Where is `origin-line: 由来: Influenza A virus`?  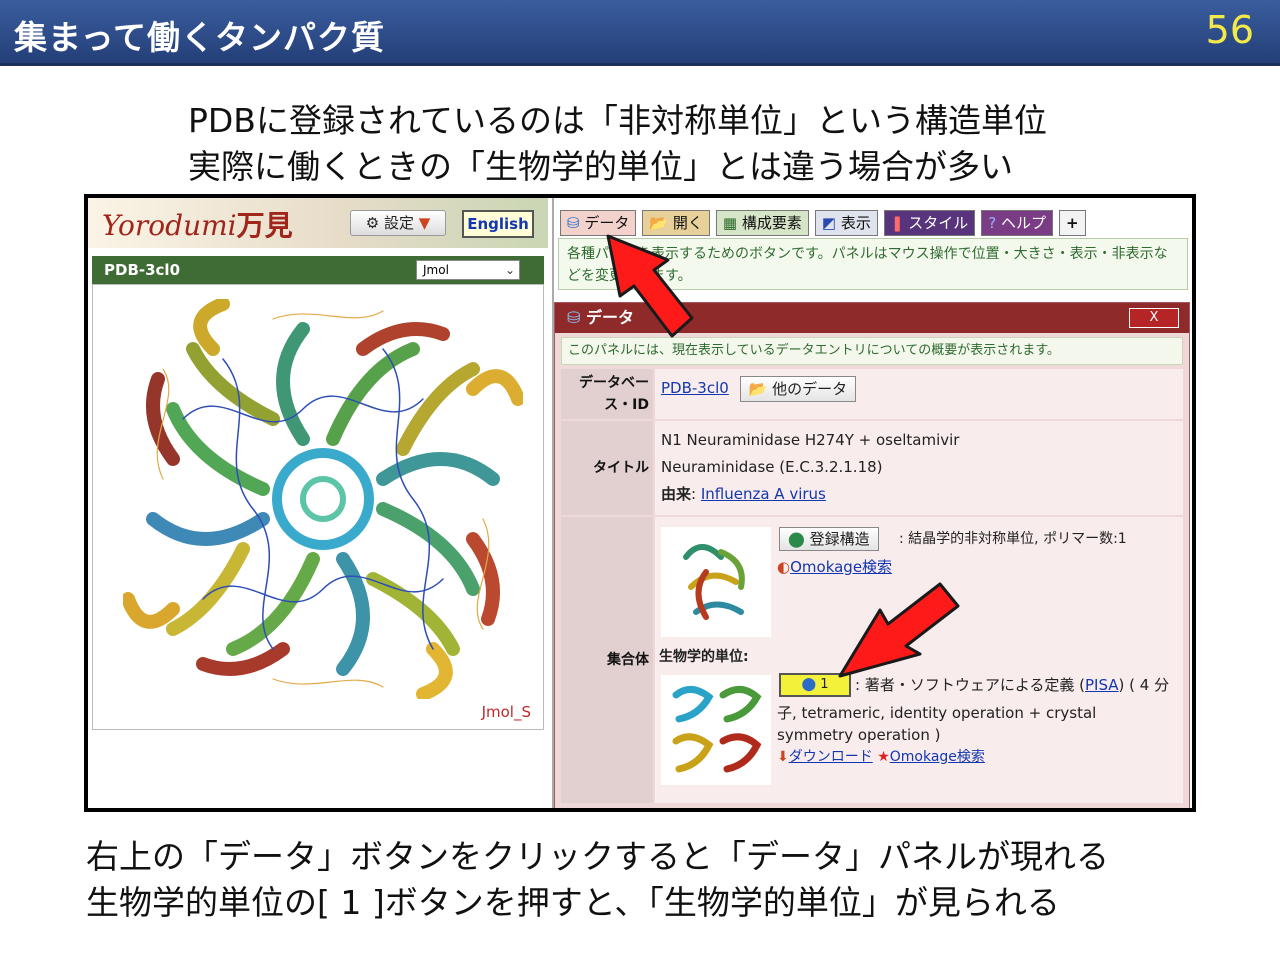 origin-line: 由来: Influenza A virus is located at coordinates (743, 494).